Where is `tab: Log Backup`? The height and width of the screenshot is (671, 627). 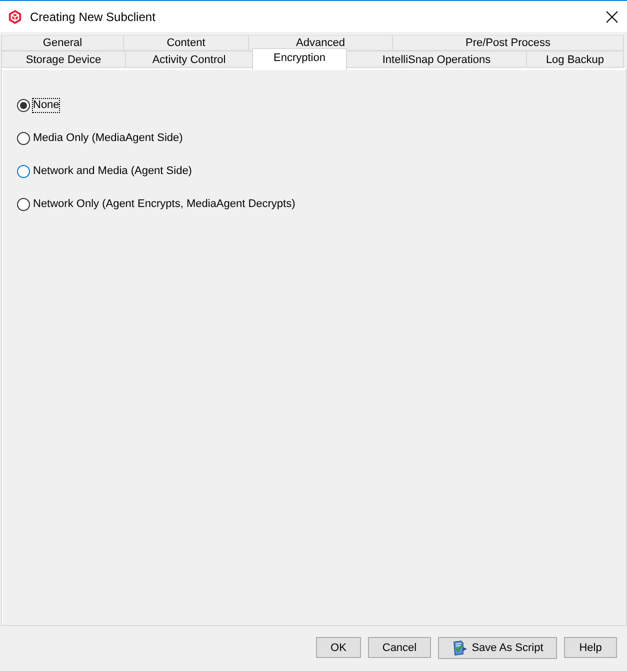 tab: Log Backup is located at coordinates (575, 59).